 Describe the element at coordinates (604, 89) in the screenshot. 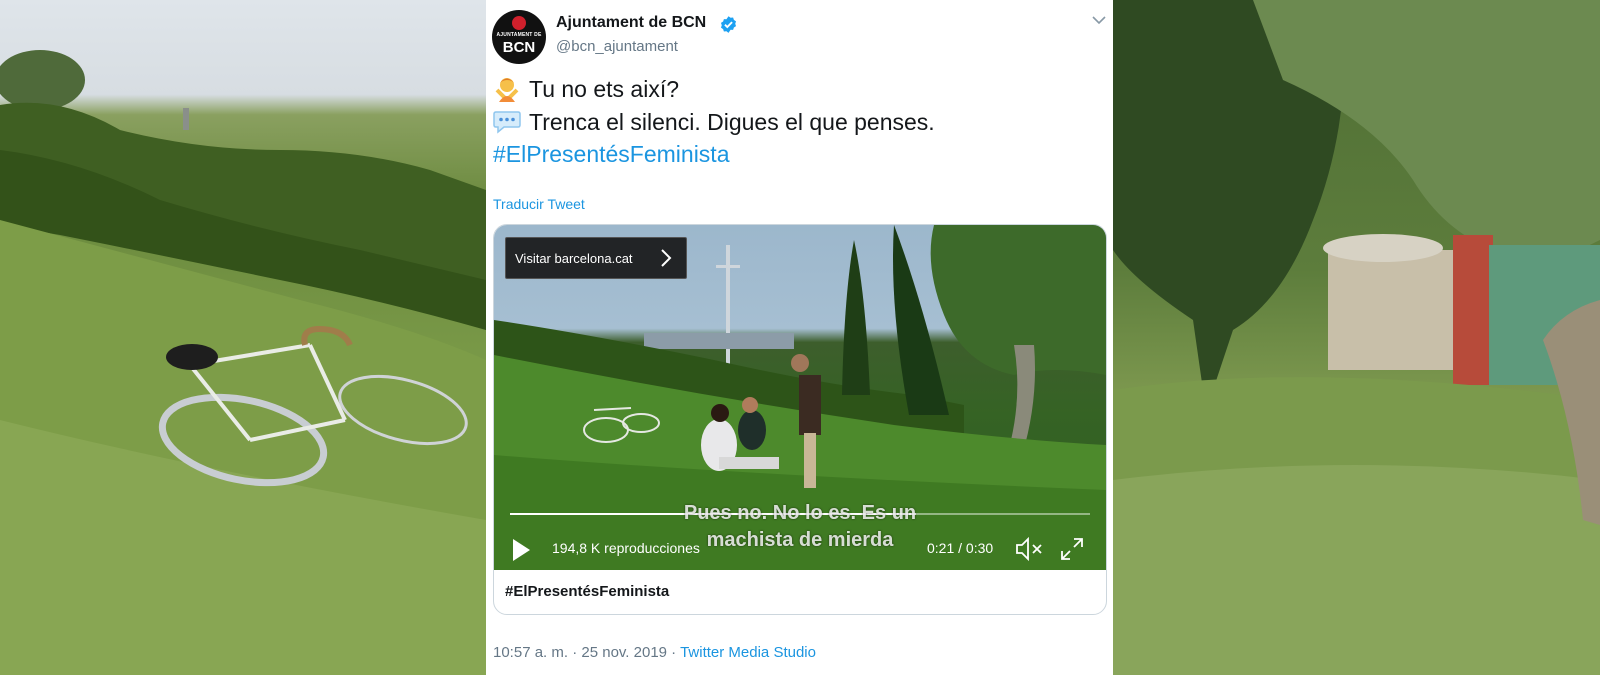

I see `tweet-text-line-1-label: Tu no ets així?` at that location.